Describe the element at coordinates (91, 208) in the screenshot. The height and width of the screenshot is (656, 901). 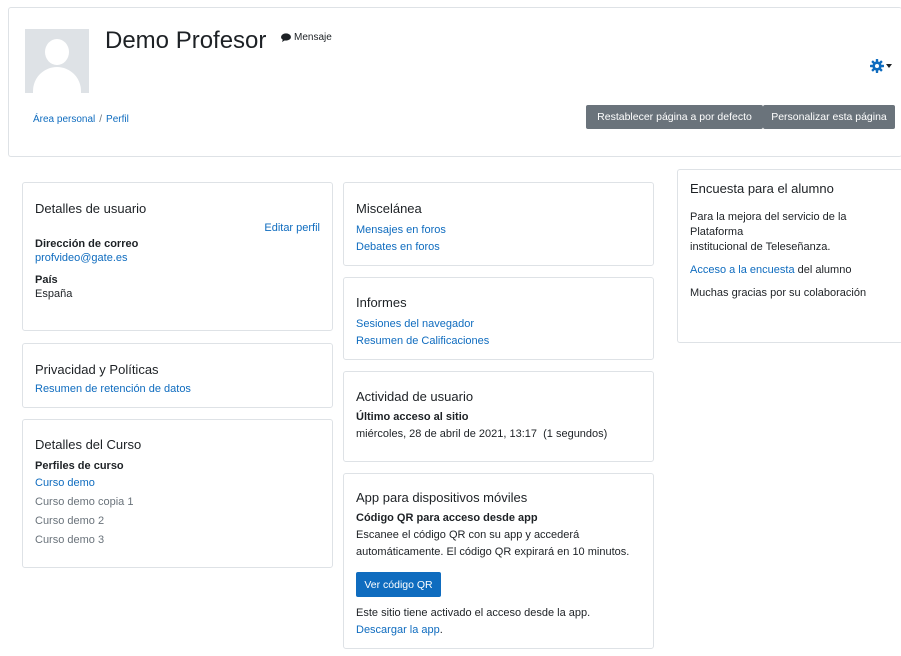
I see `user-details-title: Detalles de usuario` at that location.